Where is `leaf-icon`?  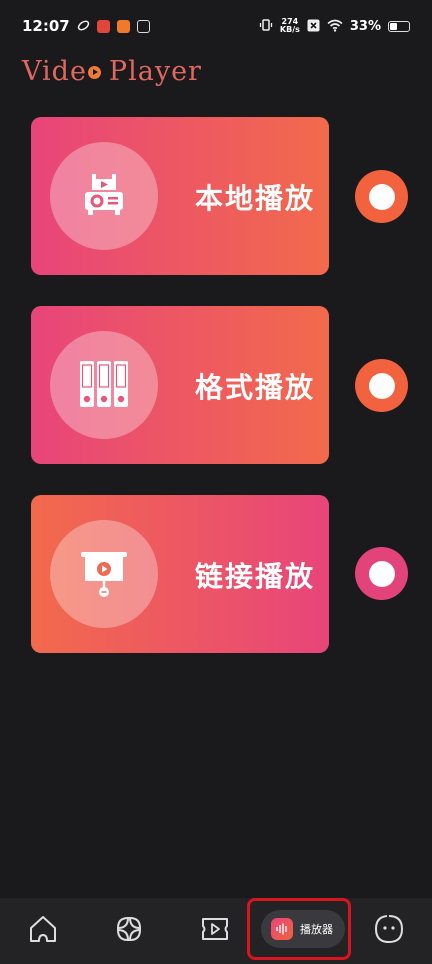 leaf-icon is located at coordinates (83, 26).